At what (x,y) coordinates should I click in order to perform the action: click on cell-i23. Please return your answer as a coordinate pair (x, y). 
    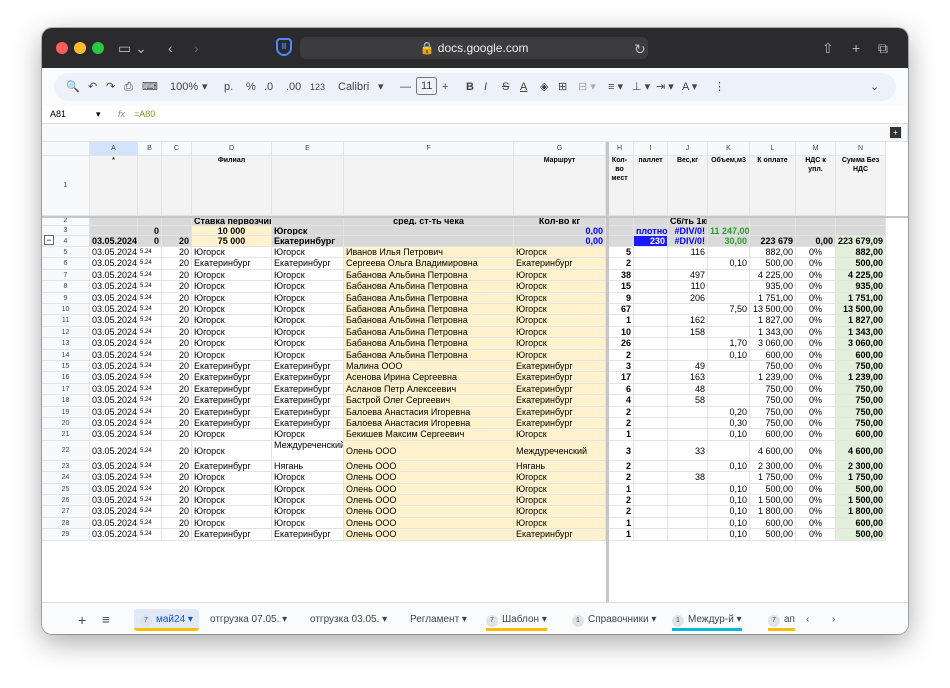
    Looking at the image, I should click on (651, 466).